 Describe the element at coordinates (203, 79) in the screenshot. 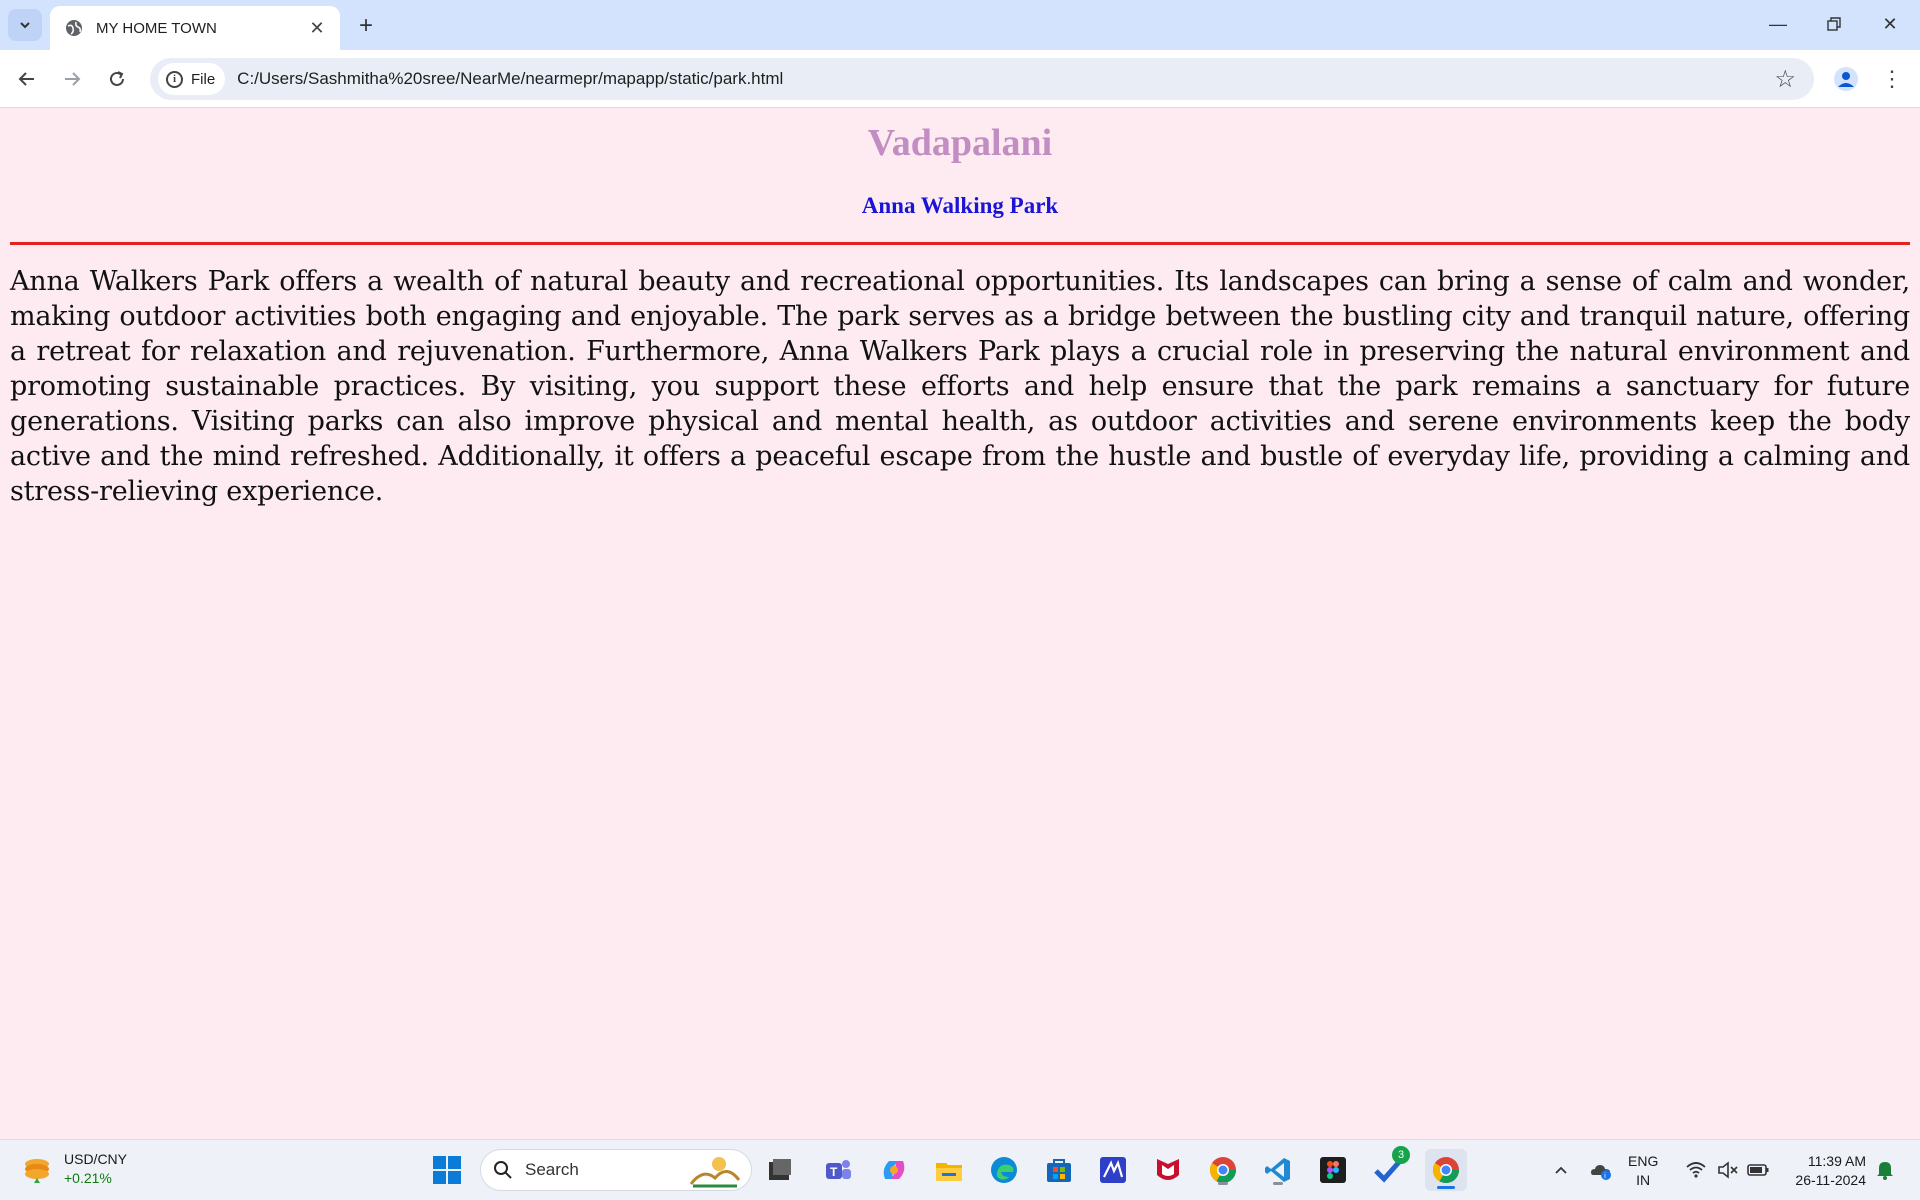

I see `site-info-label: File` at that location.